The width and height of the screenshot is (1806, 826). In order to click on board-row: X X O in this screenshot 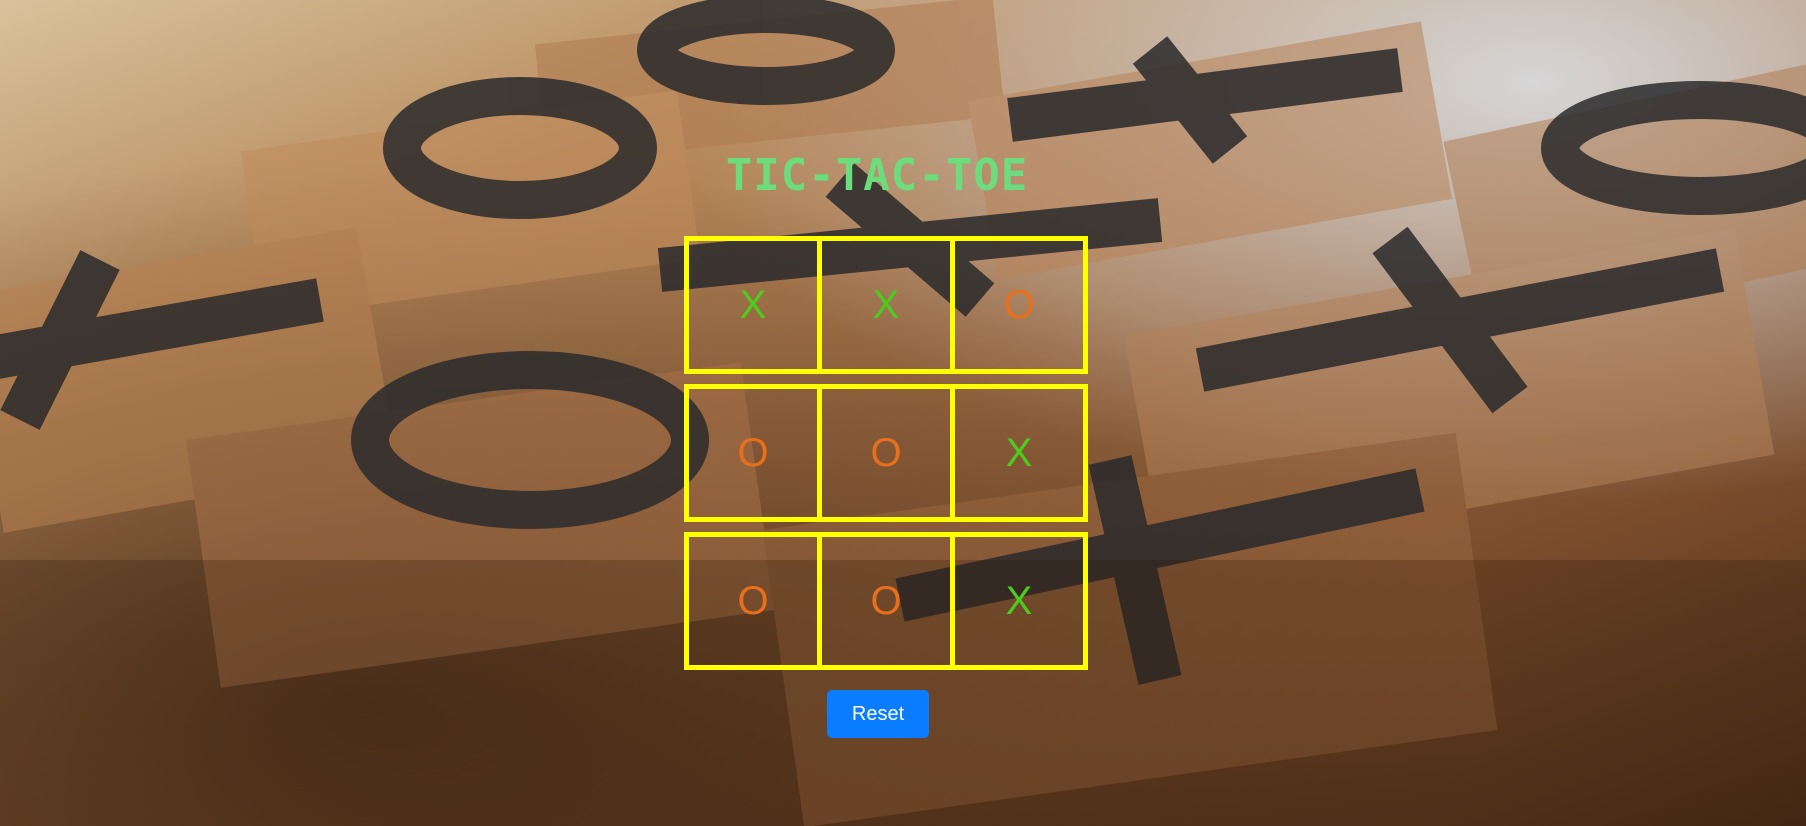, I will do `click(886, 305)`.